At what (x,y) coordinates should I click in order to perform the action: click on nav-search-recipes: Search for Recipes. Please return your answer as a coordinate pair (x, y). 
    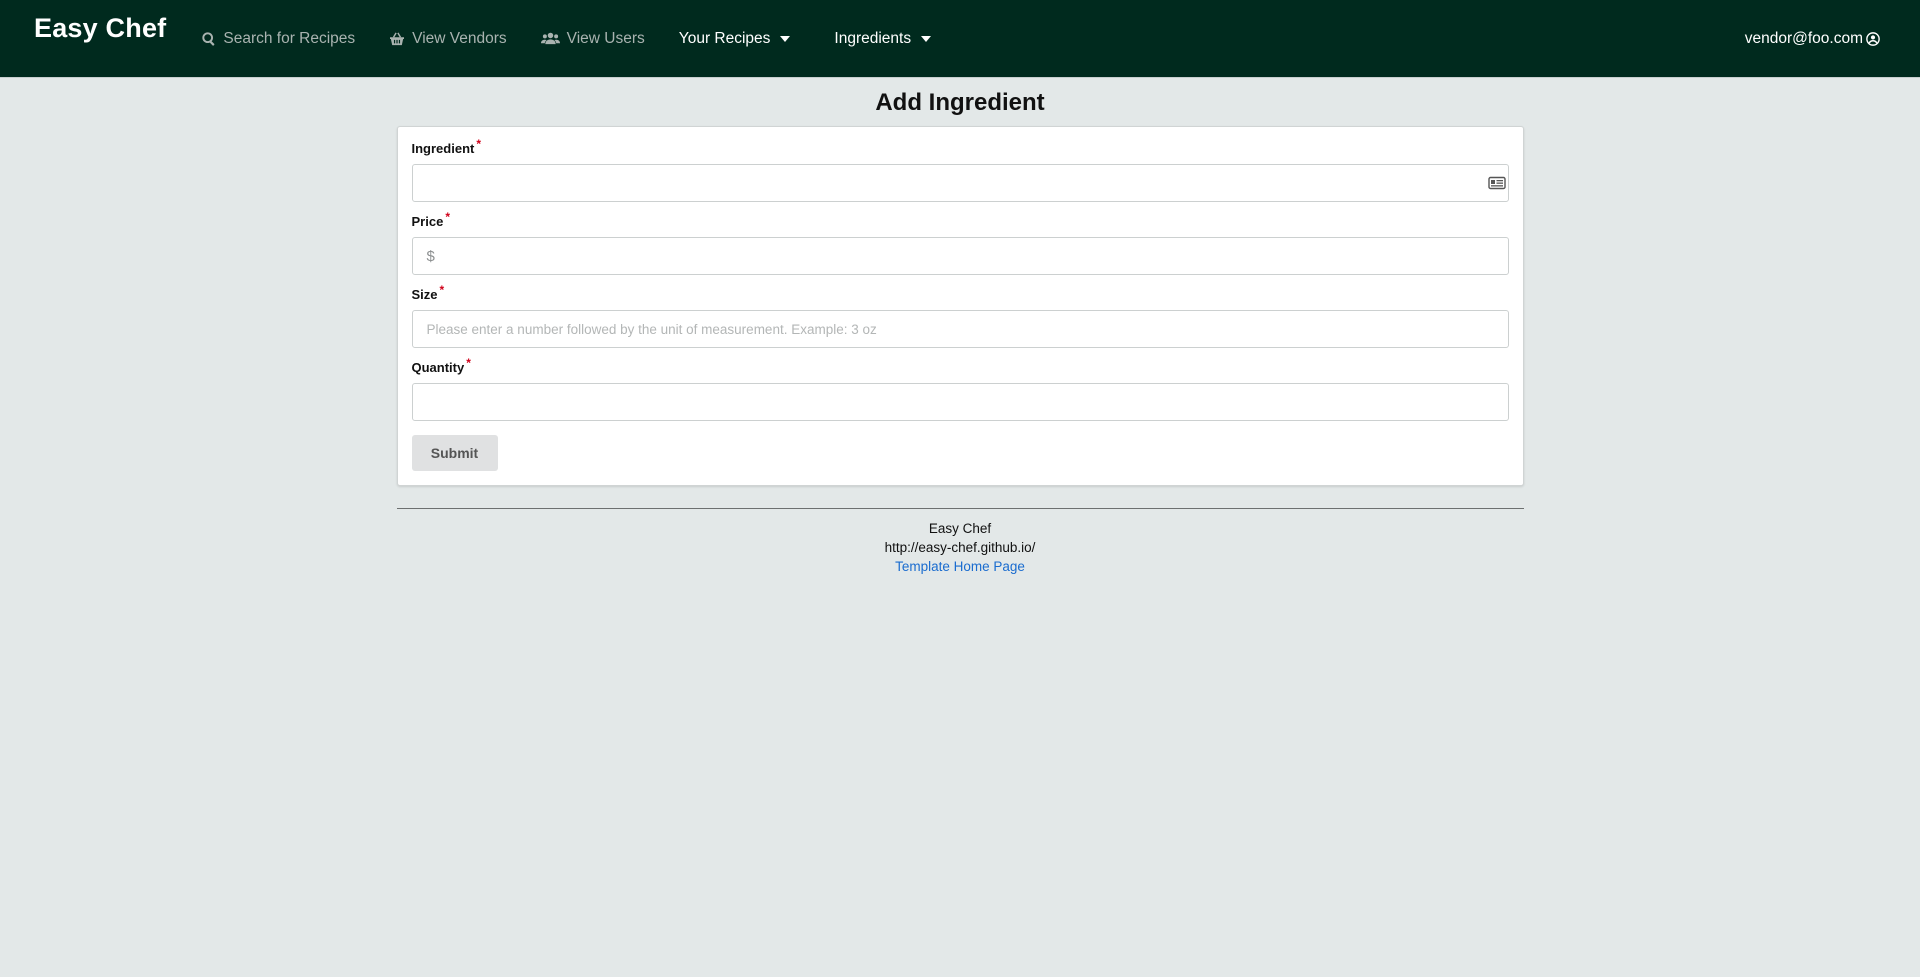
    Looking at the image, I should click on (278, 39).